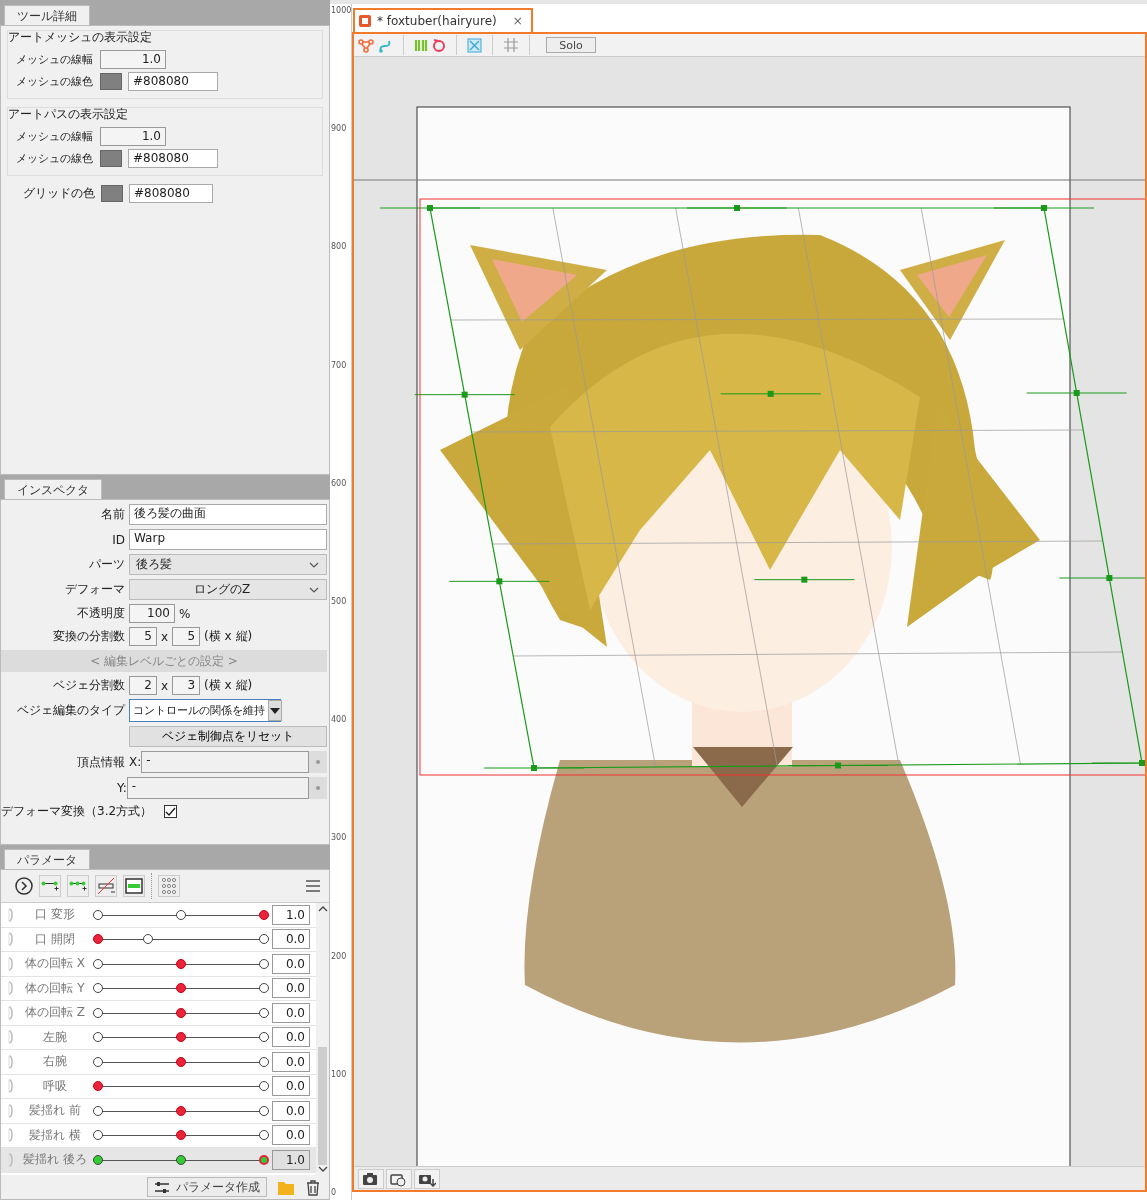 The width and height of the screenshot is (1147, 1200). Describe the element at coordinates (158, 939) in the screenshot. I see `parameter-row: 口 開閉 0.0` at that location.